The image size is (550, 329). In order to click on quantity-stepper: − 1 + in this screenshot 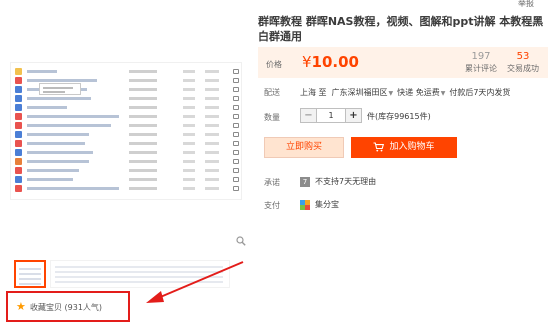, I will do `click(331, 115)`.